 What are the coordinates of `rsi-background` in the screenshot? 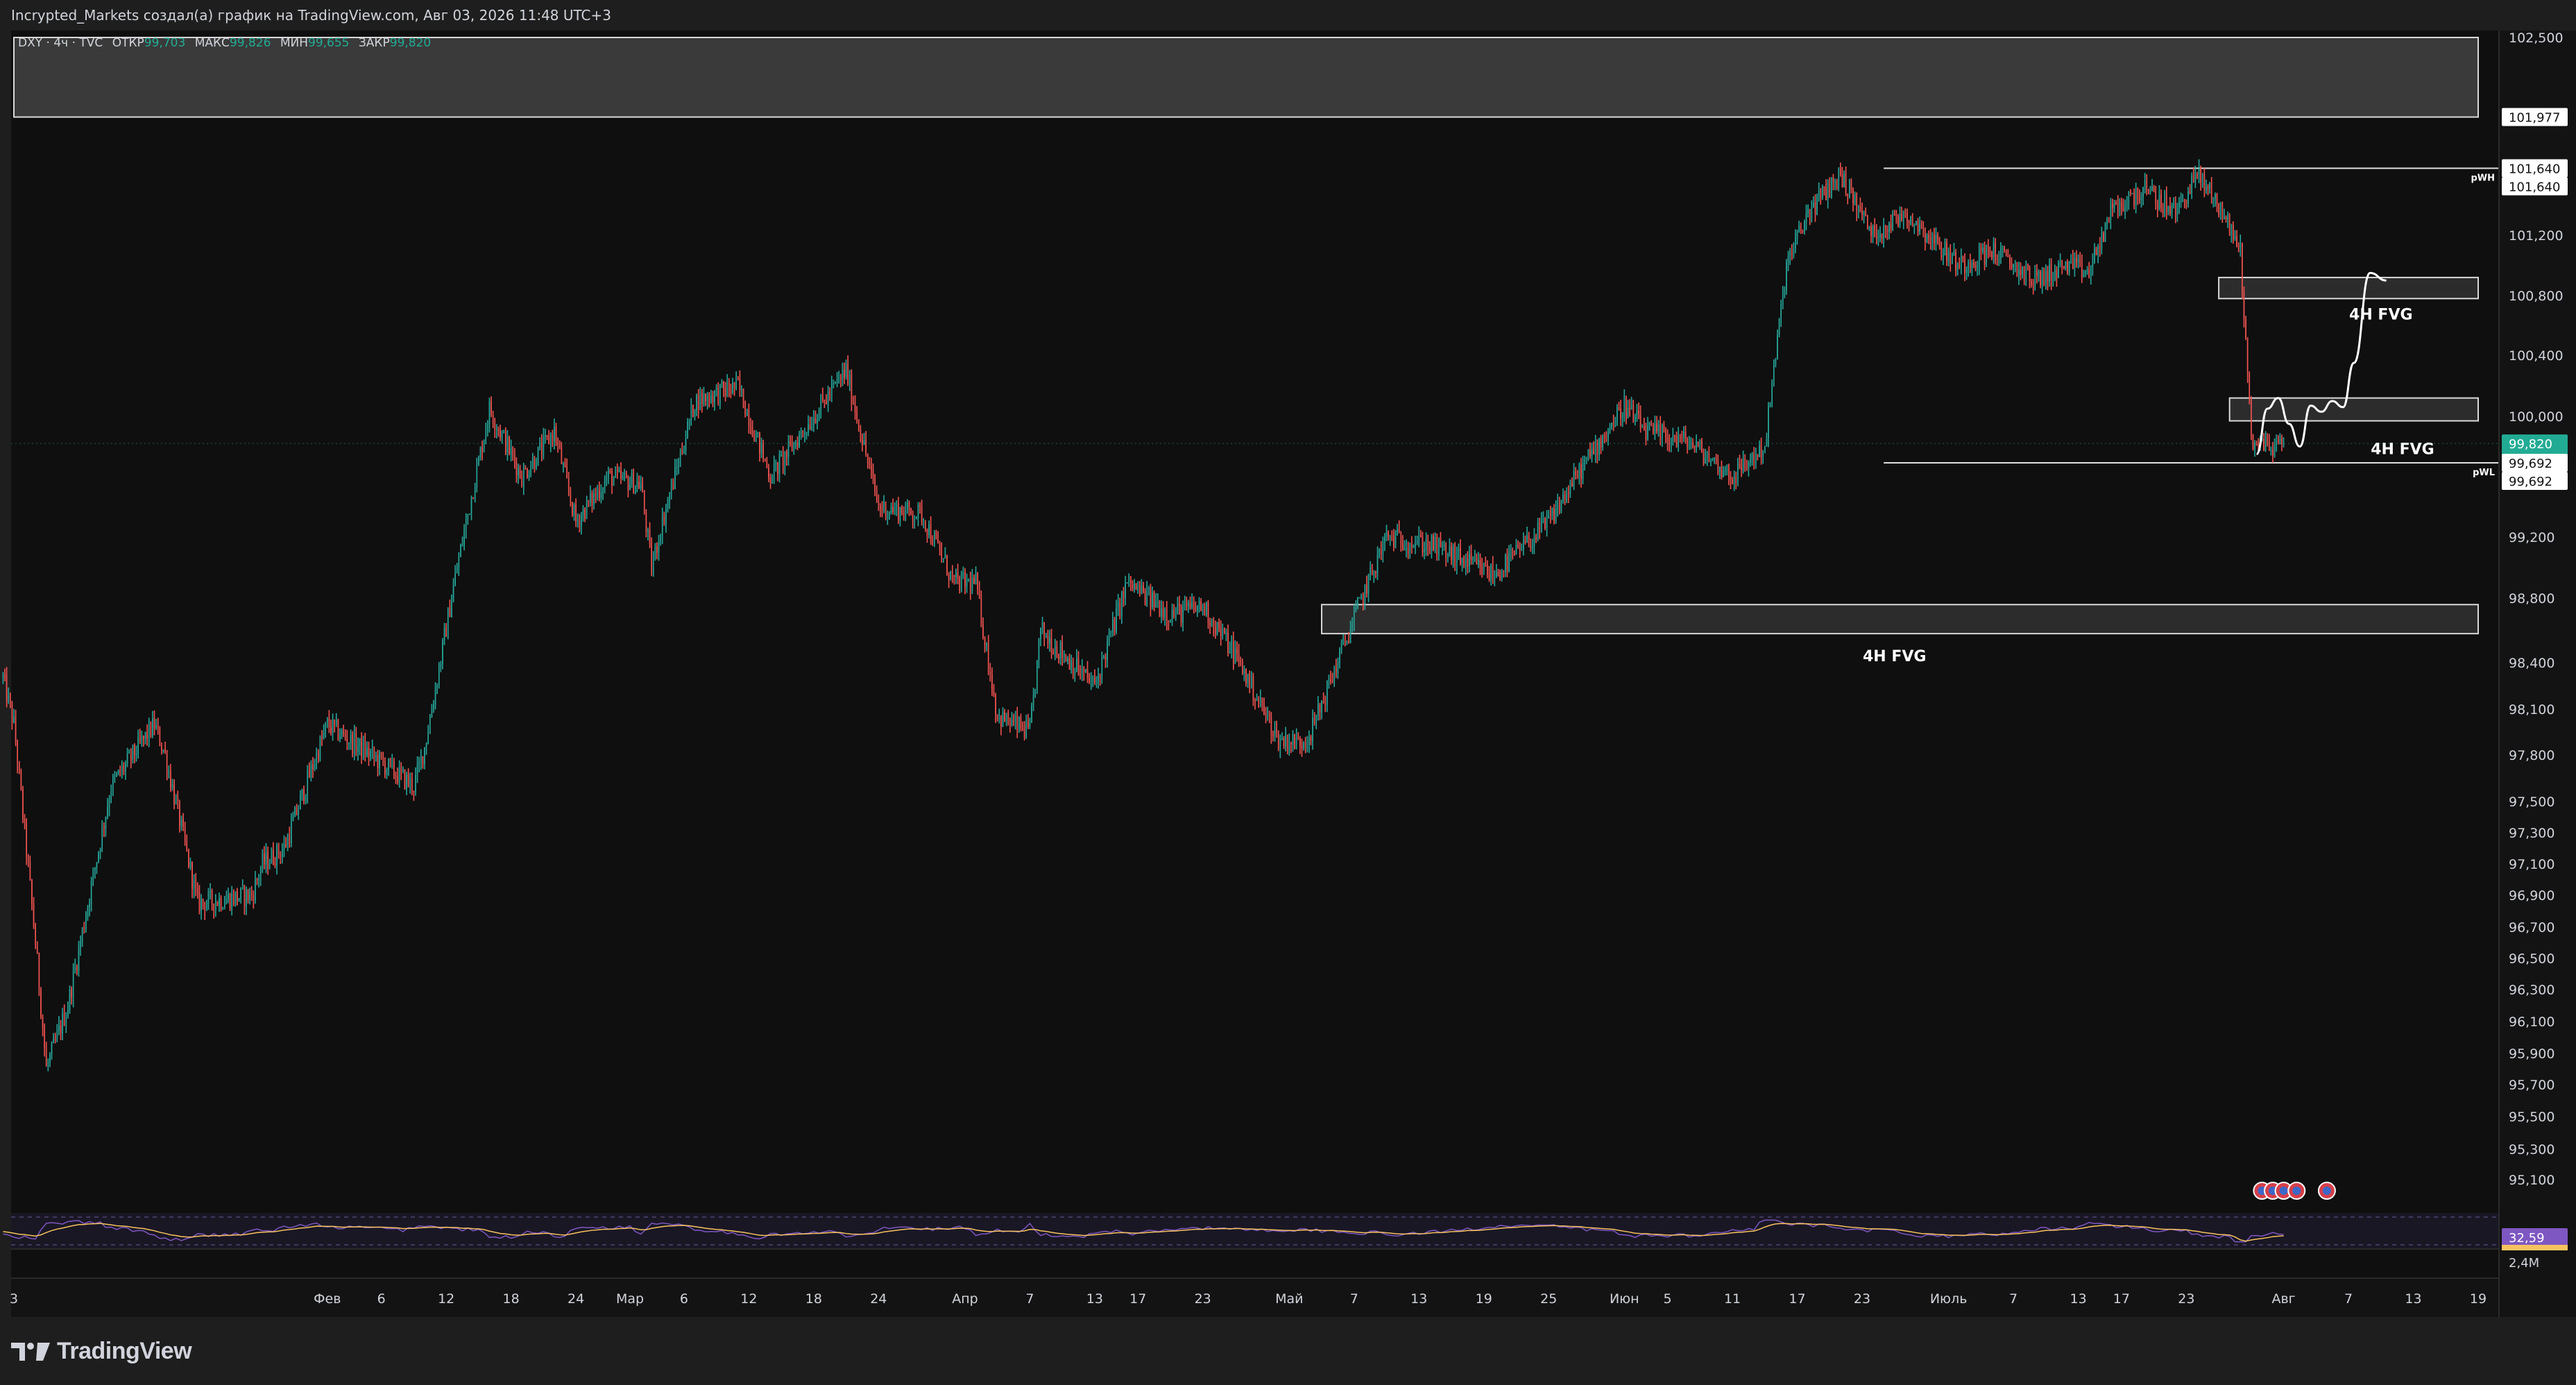 It's located at (1255, 1231).